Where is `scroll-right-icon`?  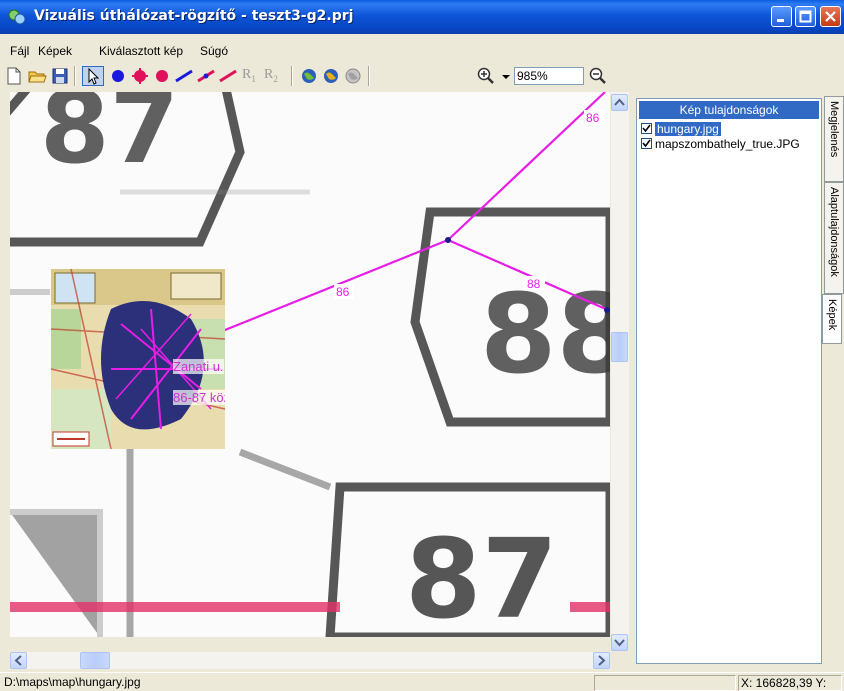 scroll-right-icon is located at coordinates (602, 660).